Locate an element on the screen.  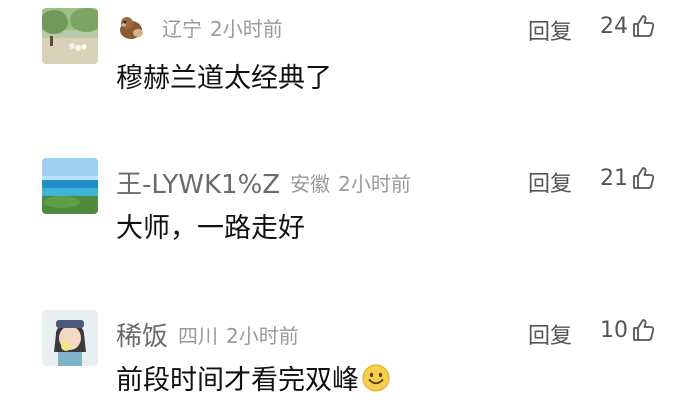
comment-text: 前段时间才看完双峰 is located at coordinates (253, 377).